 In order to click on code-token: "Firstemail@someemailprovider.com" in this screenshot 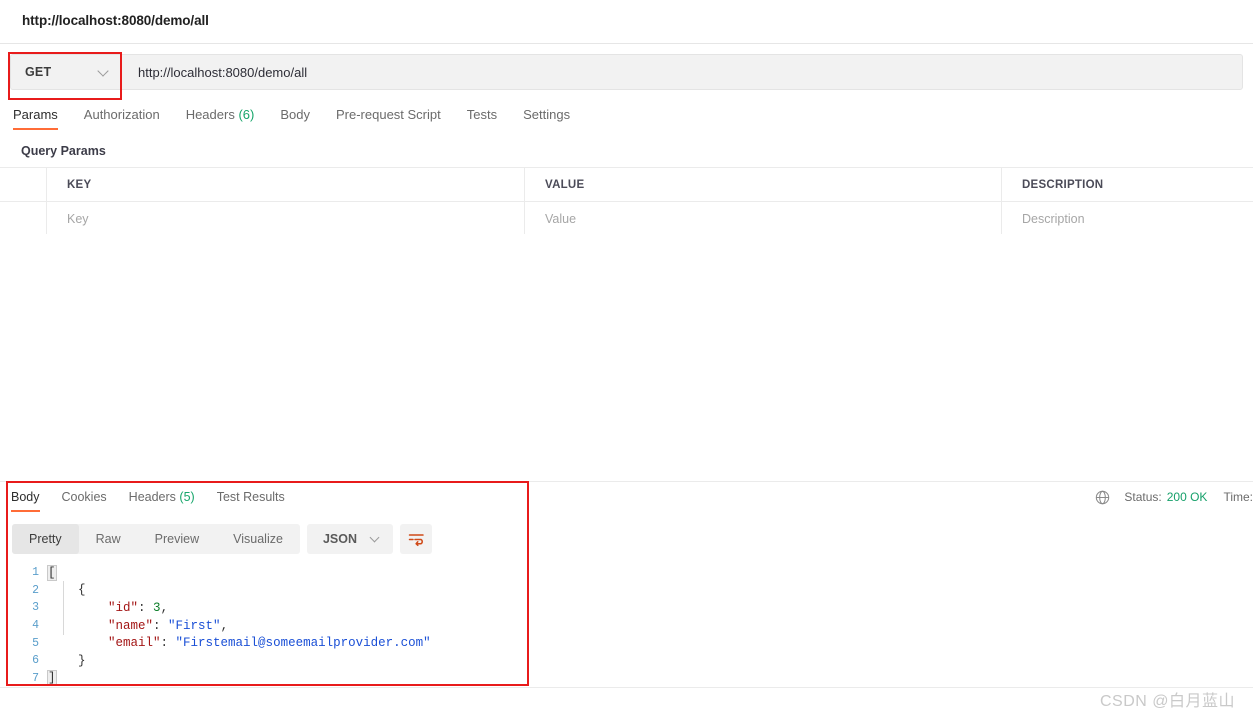, I will do `click(303, 643)`.